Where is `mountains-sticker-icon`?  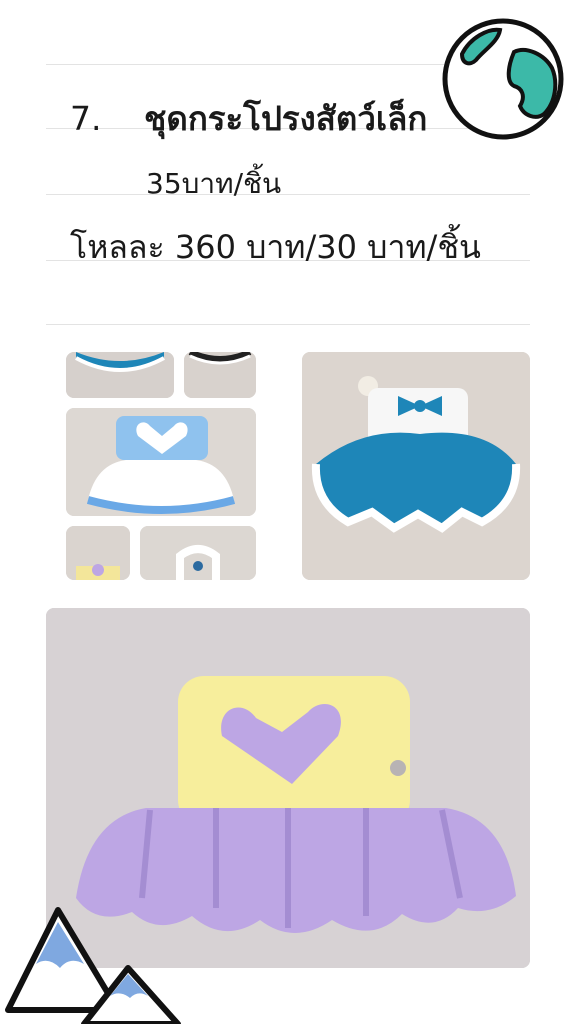
mountains-sticker-icon is located at coordinates (95, 962).